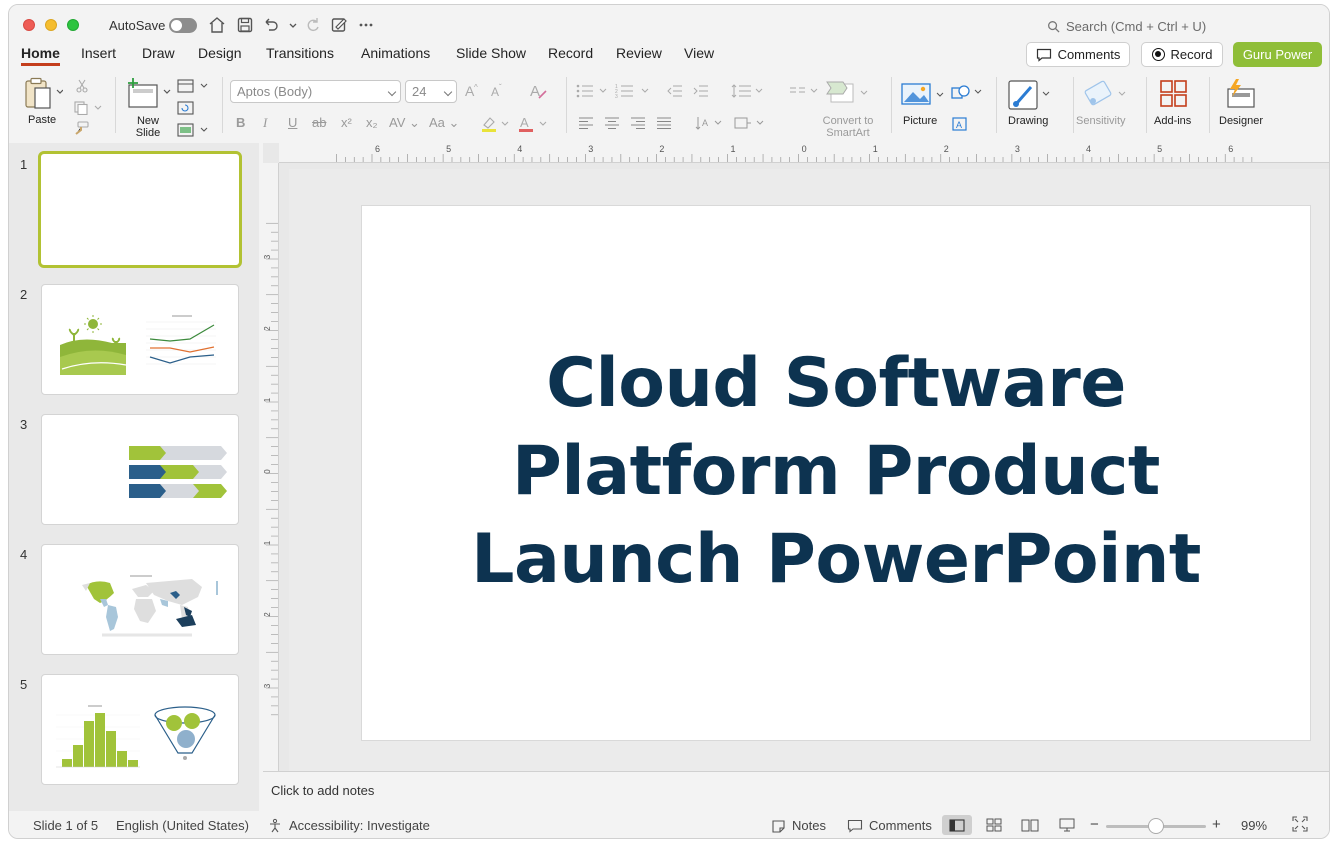 The height and width of the screenshot is (843, 1337). Describe the element at coordinates (1106, 96) in the screenshot. I see `sensitivity-icon` at that location.